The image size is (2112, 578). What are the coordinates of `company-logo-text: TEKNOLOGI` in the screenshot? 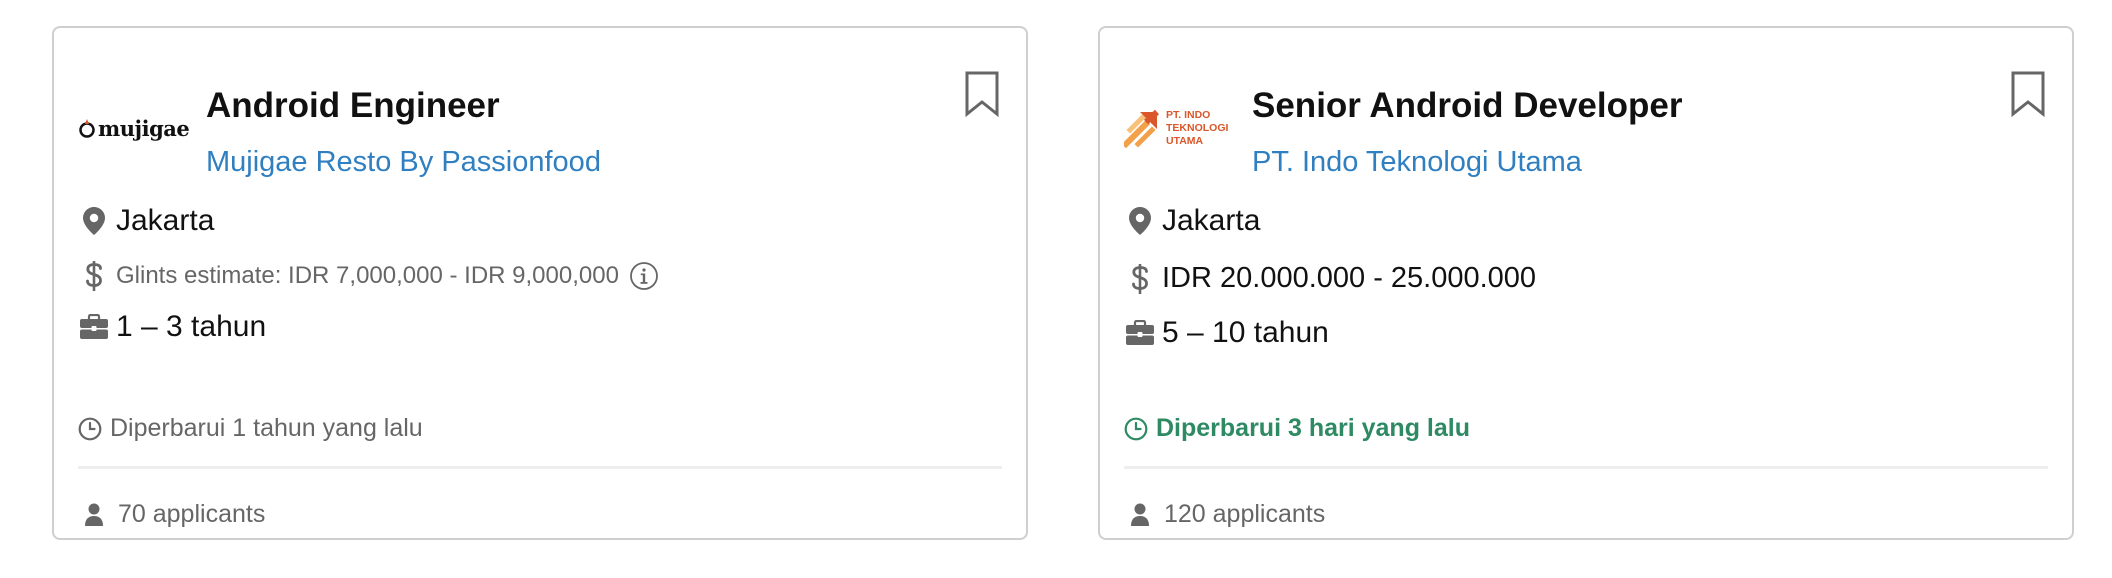 It's located at (1197, 127).